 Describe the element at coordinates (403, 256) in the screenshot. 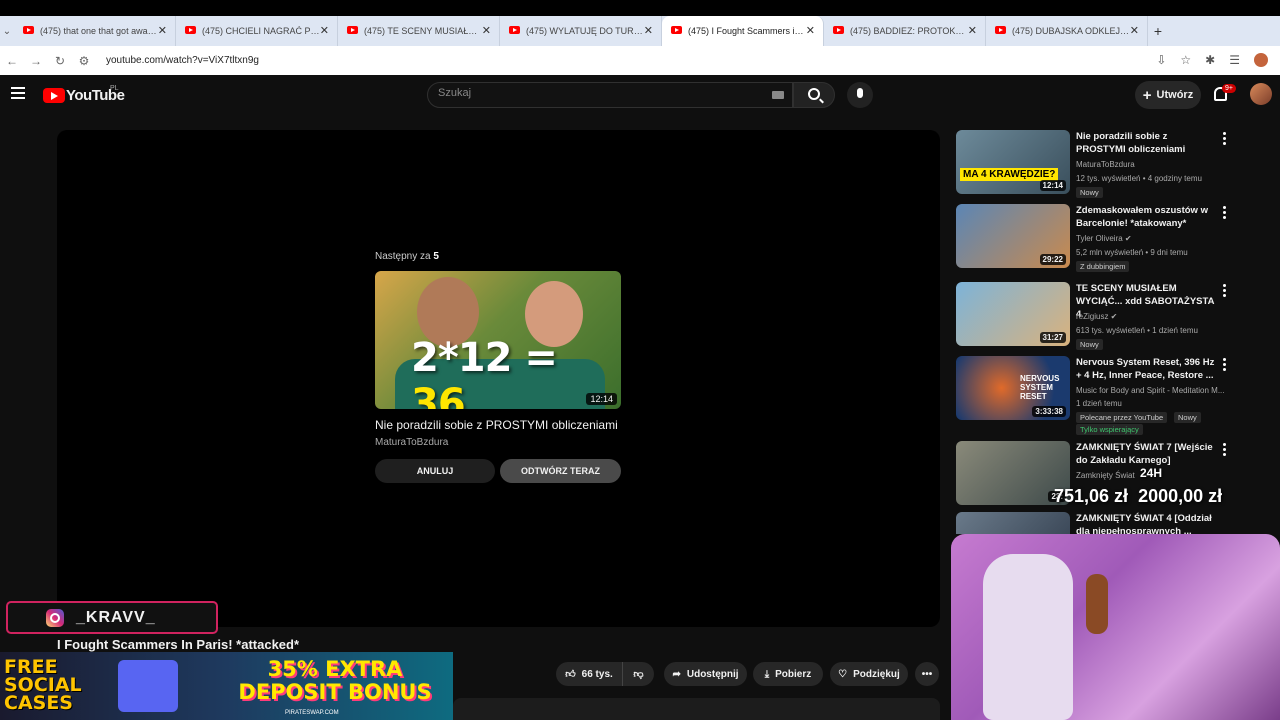

I see `up-next-prefix: Następny za` at that location.